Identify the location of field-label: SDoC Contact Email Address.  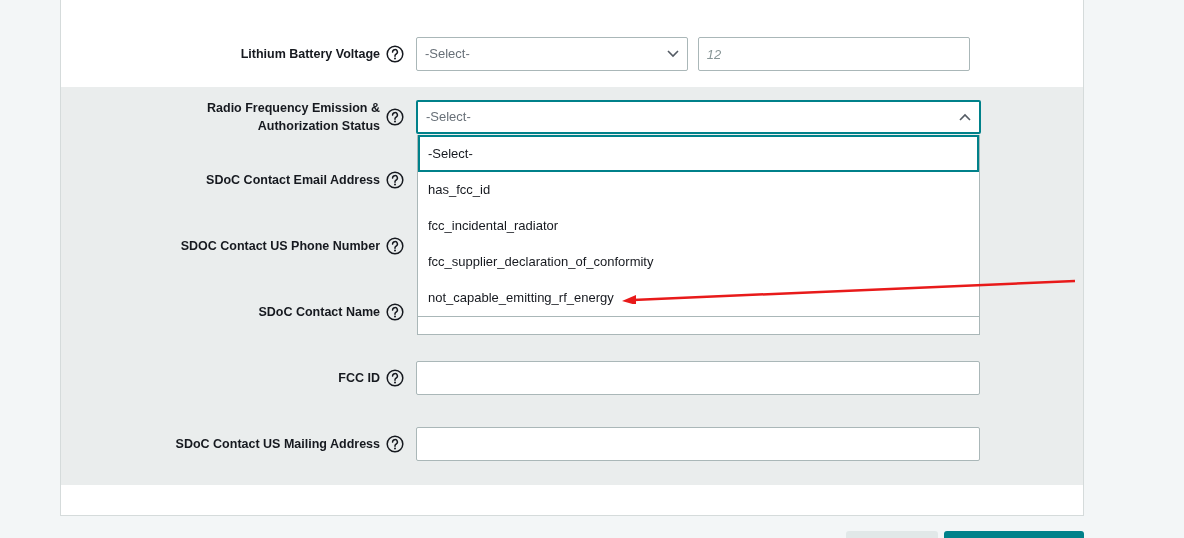
(293, 180).